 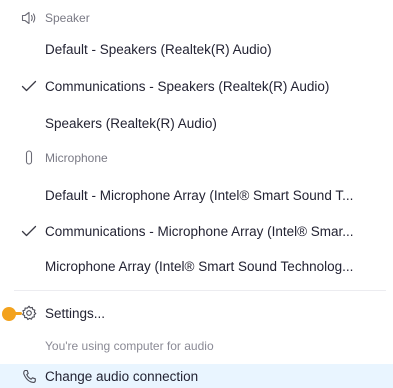 What do you see at coordinates (200, 290) in the screenshot?
I see `menu-divider` at bounding box center [200, 290].